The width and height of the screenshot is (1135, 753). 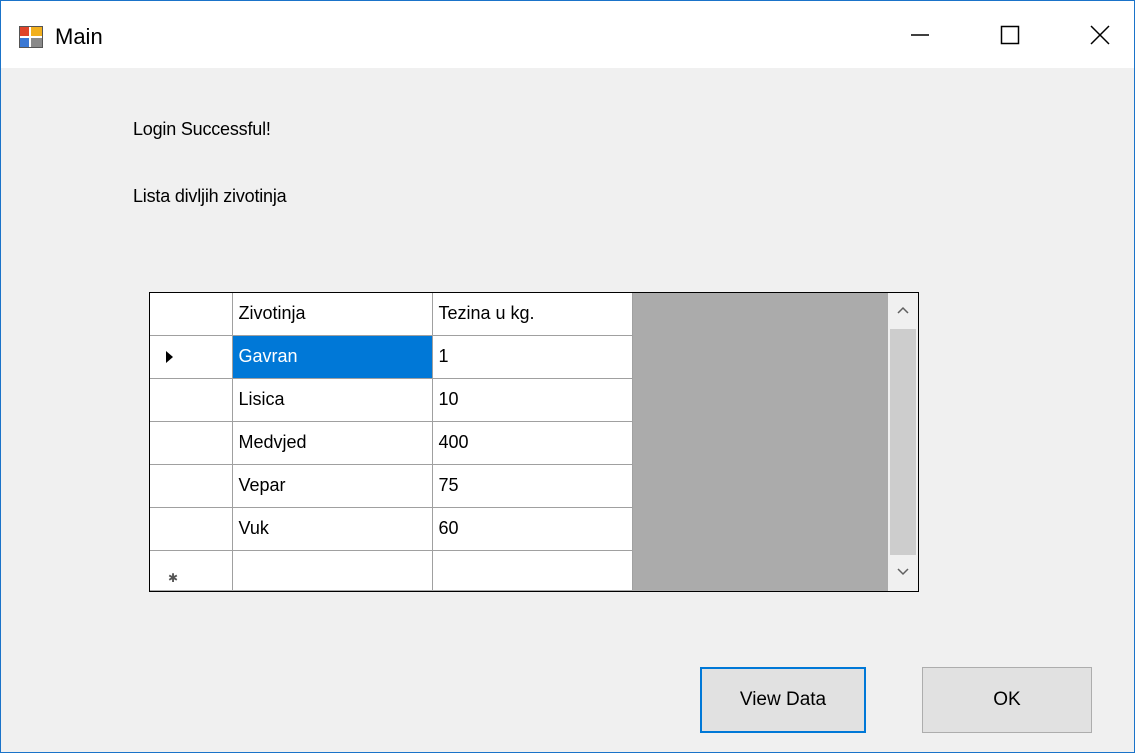 What do you see at coordinates (332, 443) in the screenshot?
I see `cell-animal: Medvjed` at bounding box center [332, 443].